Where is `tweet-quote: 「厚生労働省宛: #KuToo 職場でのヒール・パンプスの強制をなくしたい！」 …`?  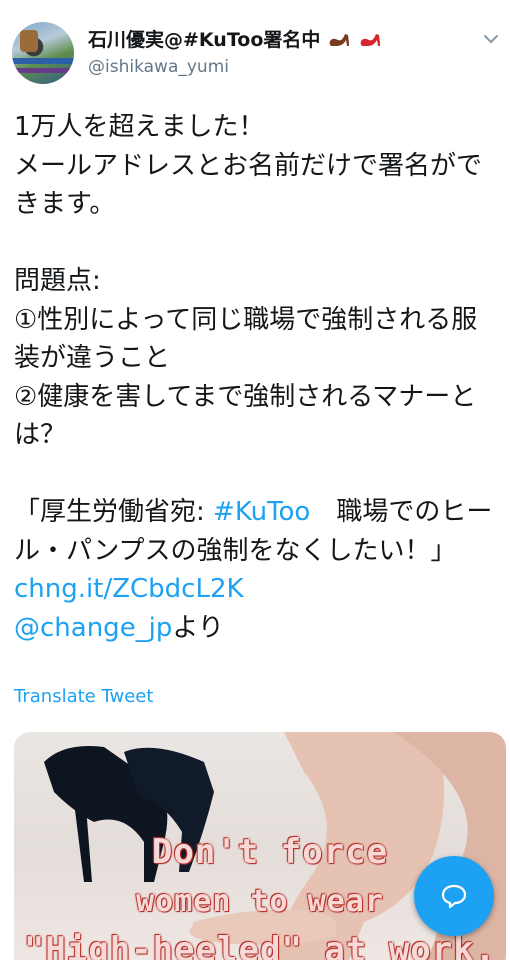 tweet-quote: 「厚生労働省宛: #KuToo 職場でのヒール・パンプスの強制をなくしたい！」 … is located at coordinates (258, 551).